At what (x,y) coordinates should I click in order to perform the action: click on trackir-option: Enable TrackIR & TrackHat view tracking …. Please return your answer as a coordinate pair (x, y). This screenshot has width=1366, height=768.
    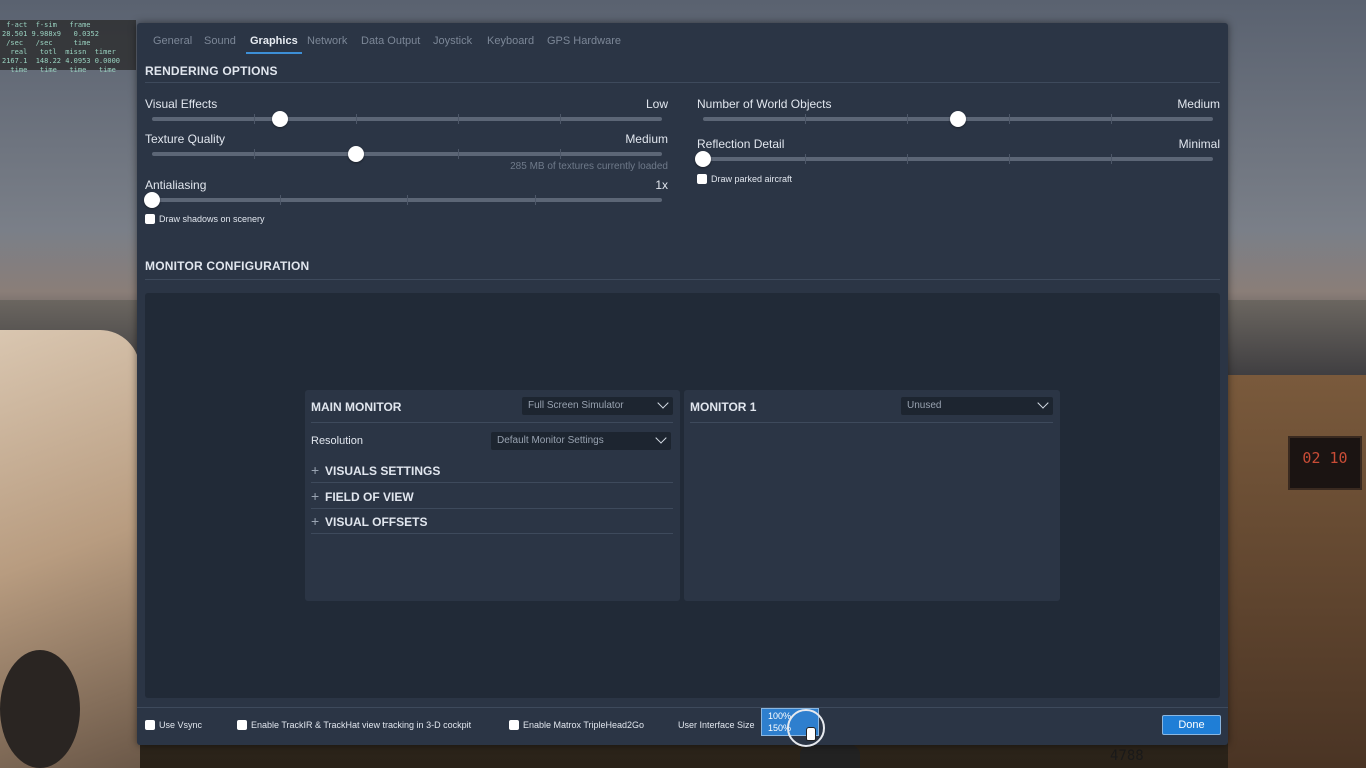
    Looking at the image, I should click on (354, 725).